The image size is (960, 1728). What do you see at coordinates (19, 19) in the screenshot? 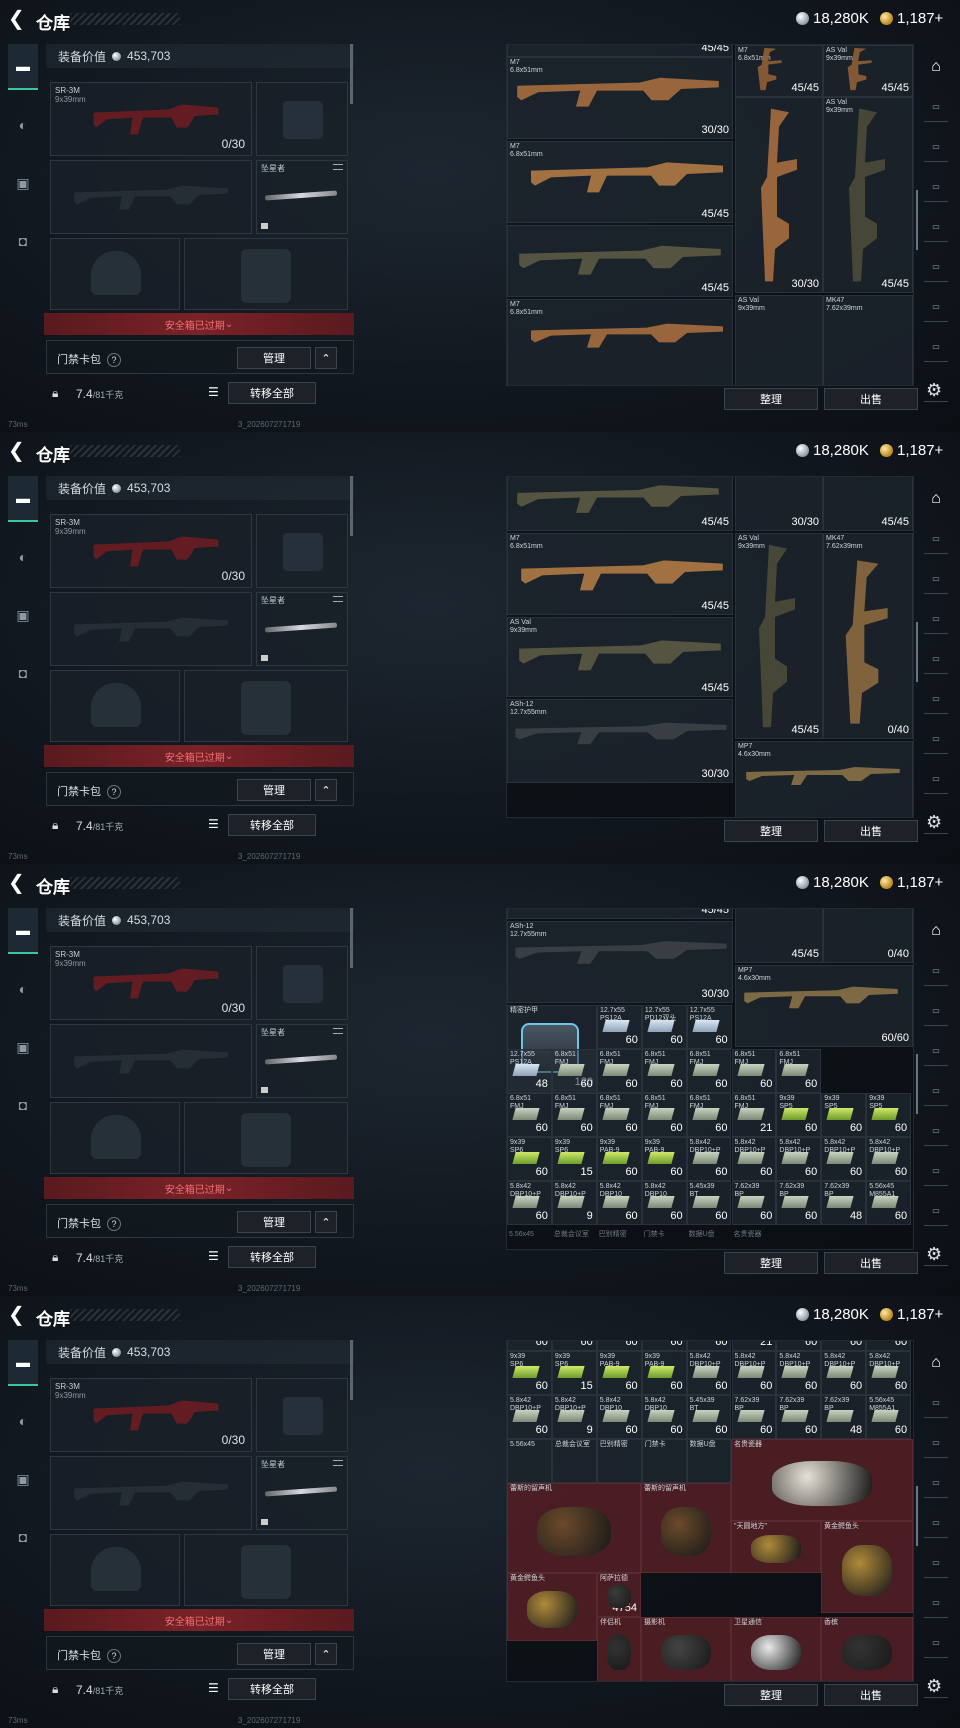
I see `back-arrow-icon: ❮` at bounding box center [19, 19].